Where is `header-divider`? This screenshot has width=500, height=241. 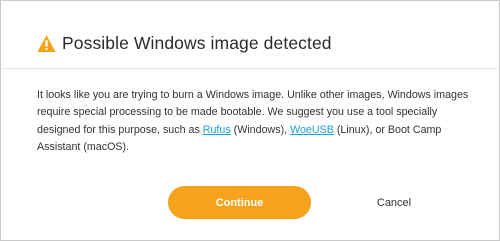 header-divider is located at coordinates (250, 68).